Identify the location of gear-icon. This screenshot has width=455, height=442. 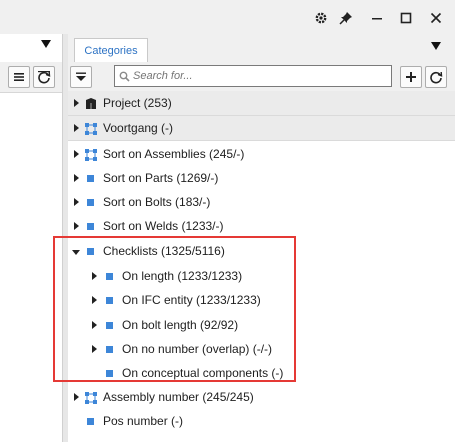
(321, 18).